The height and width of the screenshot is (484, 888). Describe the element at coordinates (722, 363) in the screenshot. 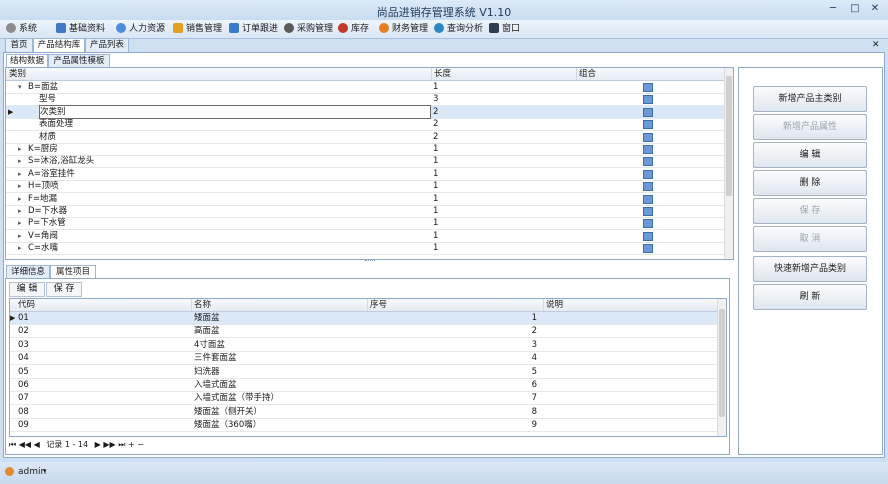

I see `attribute-scrollbar-thumb` at that location.